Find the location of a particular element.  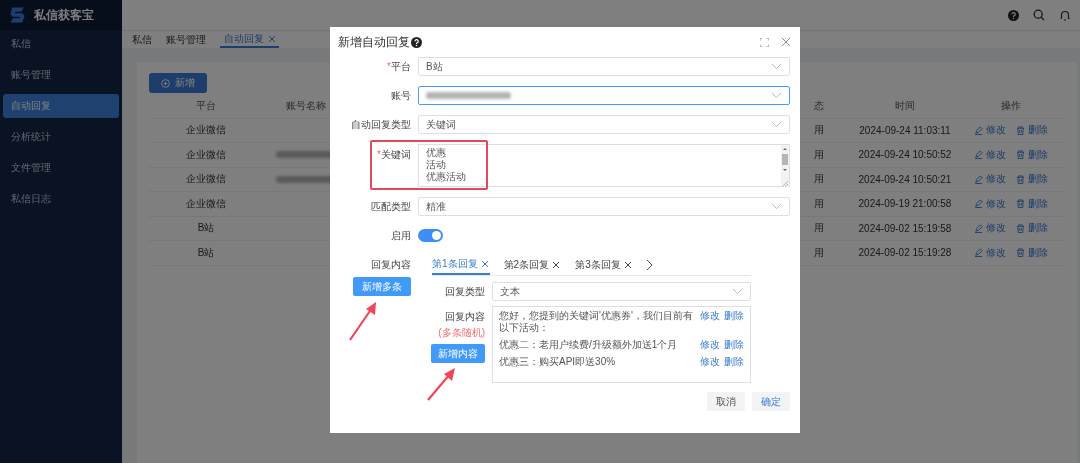

select-field: B站 is located at coordinates (604, 66).